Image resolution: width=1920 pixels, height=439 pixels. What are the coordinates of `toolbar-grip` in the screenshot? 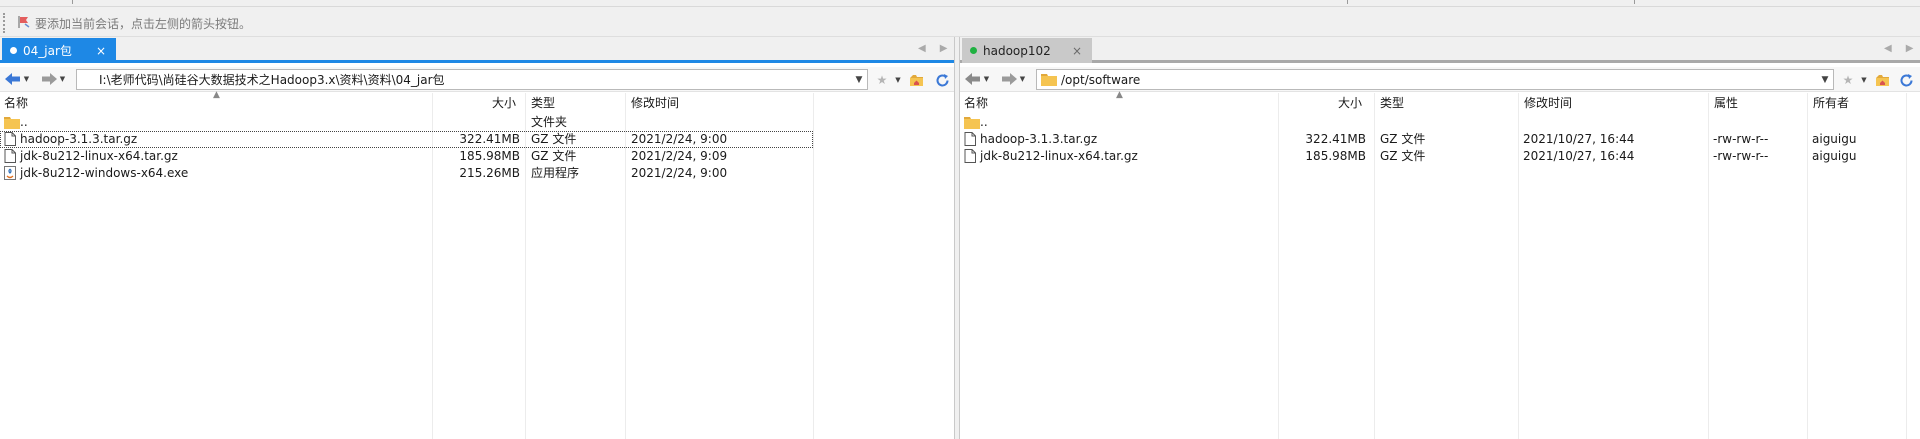 It's located at (4, 23).